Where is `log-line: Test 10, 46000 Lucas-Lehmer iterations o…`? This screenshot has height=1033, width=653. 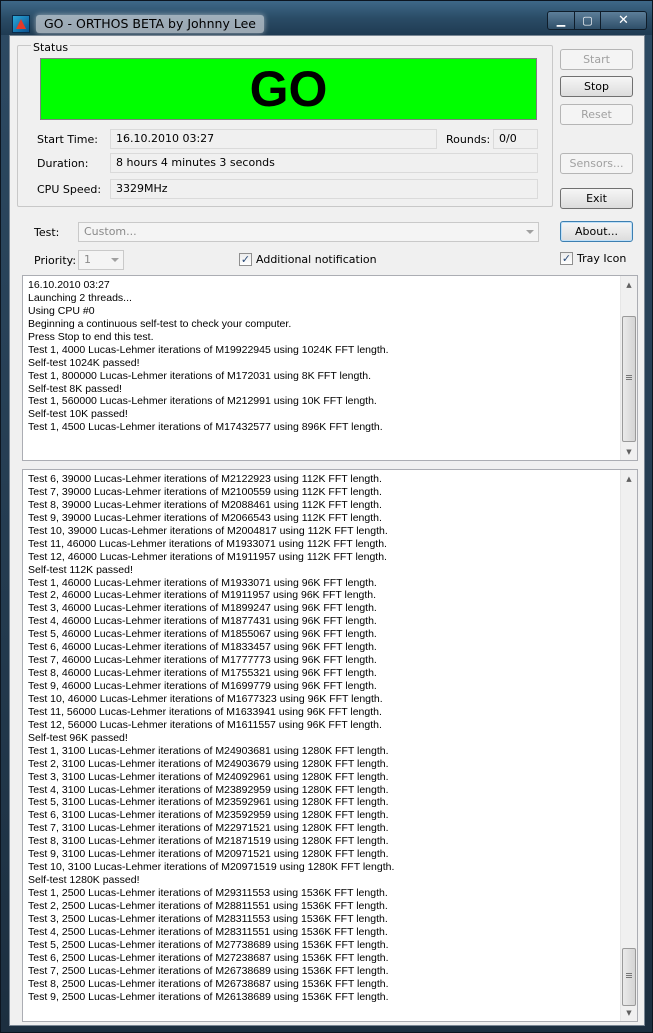
log-line: Test 10, 46000 Lucas-Lehmer iterations o… is located at coordinates (205, 698).